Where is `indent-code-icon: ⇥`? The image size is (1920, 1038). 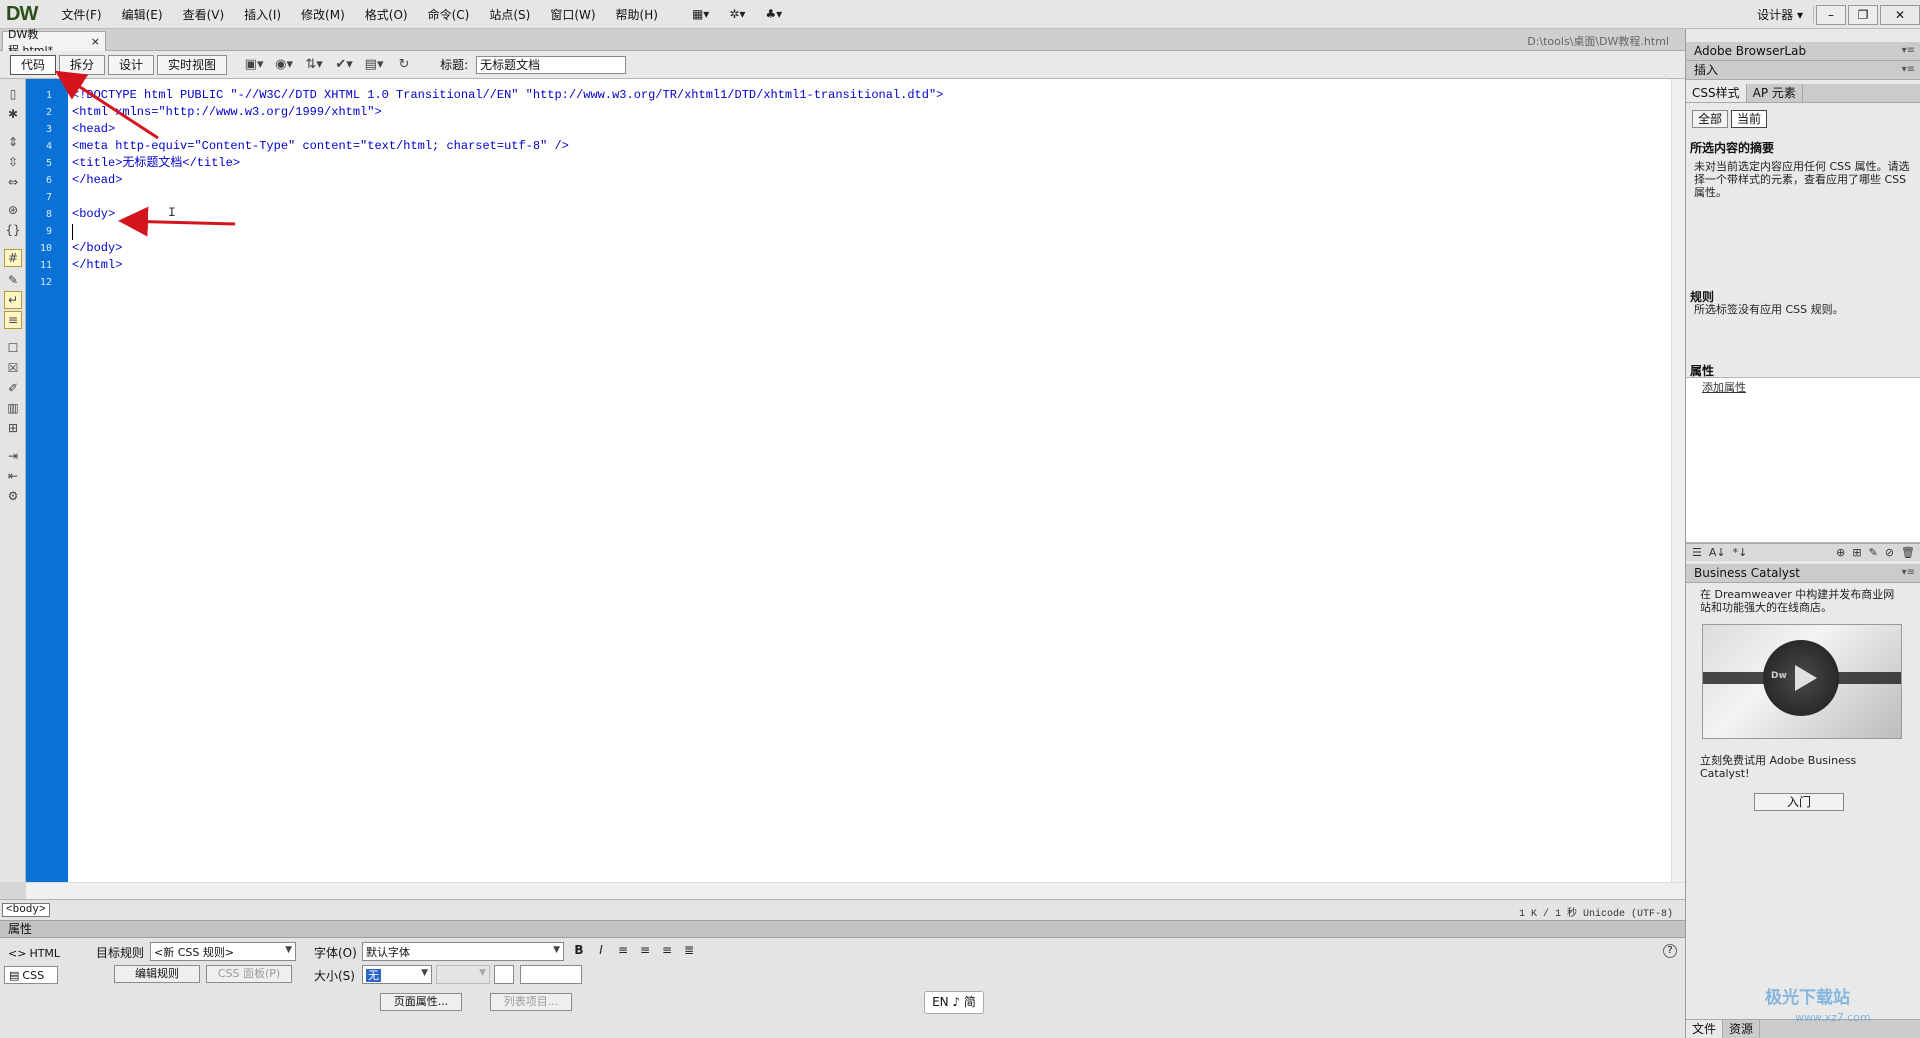 indent-code-icon: ⇥ is located at coordinates (13, 456).